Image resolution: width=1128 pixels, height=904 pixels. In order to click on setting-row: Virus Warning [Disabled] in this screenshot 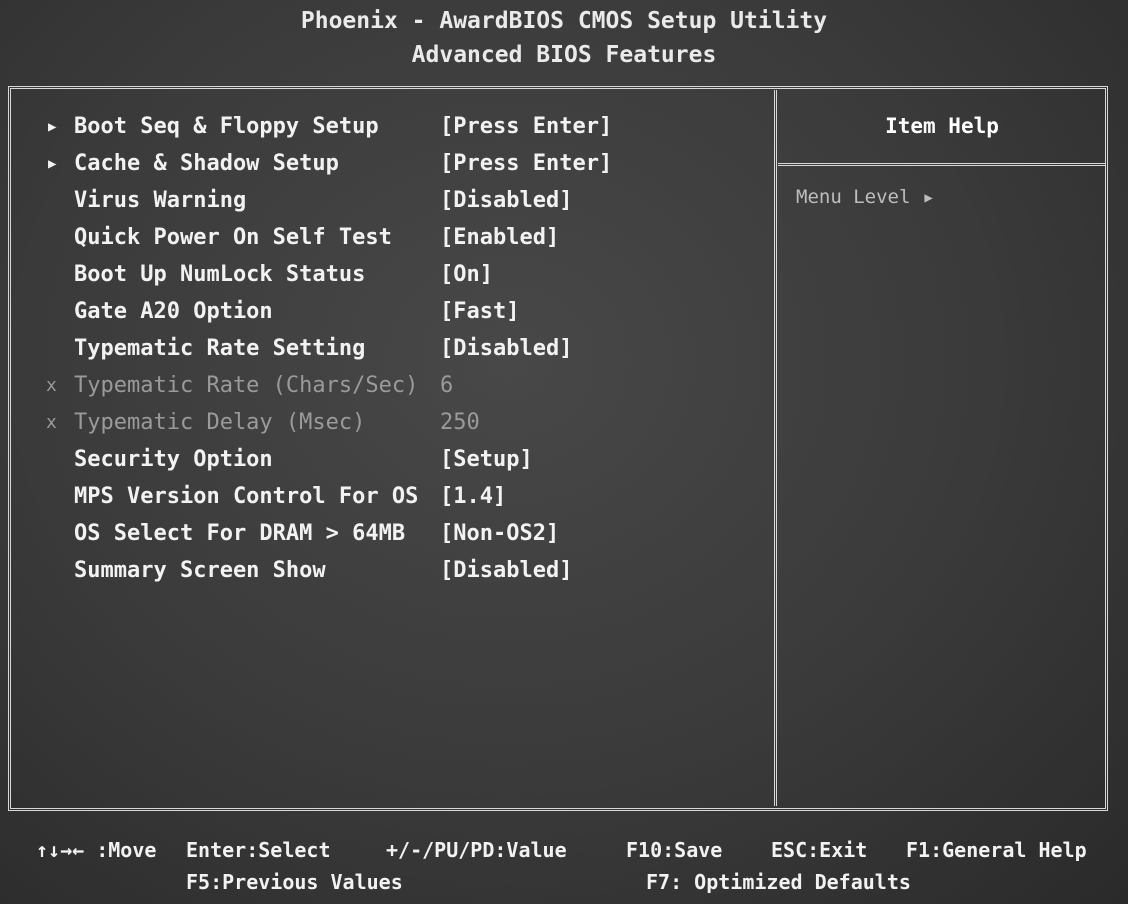, I will do `click(408, 201)`.